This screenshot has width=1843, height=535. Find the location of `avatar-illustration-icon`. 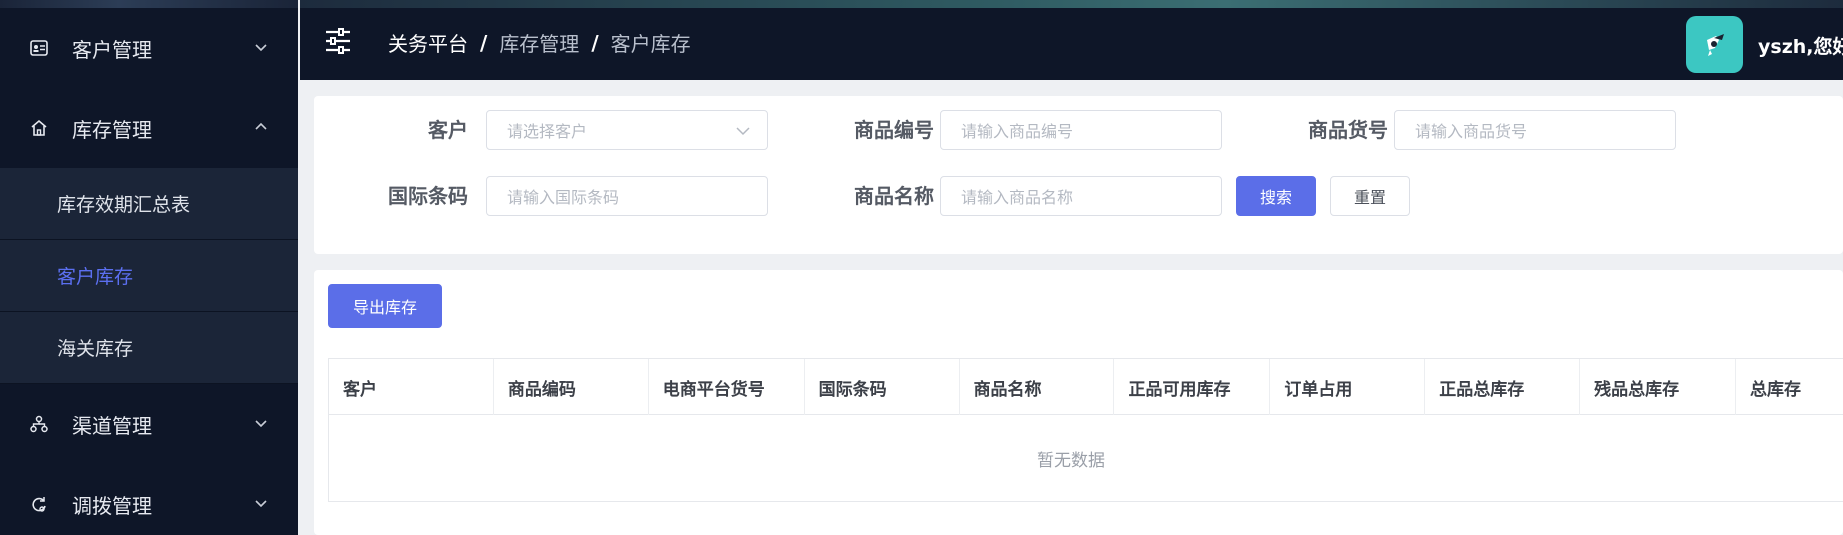

avatar-illustration-icon is located at coordinates (1715, 44).